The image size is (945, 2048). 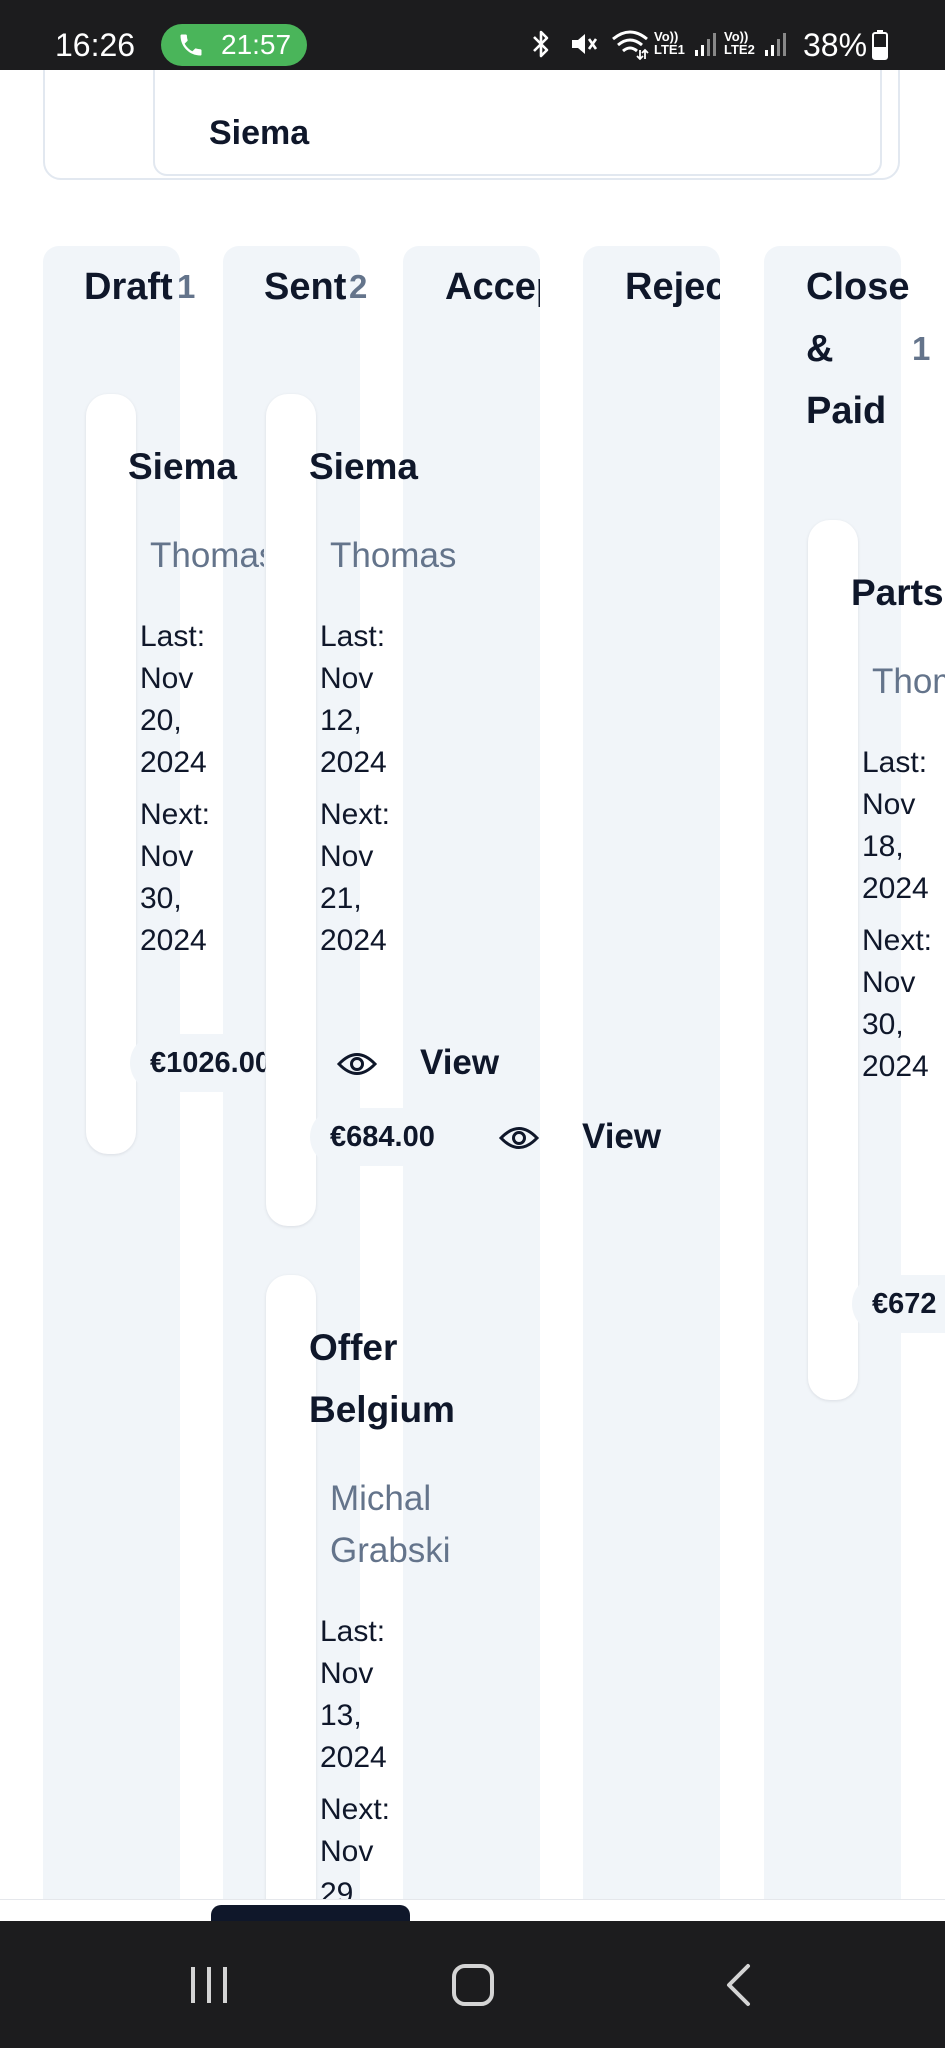 What do you see at coordinates (341, 720) in the screenshot?
I see `card-last-date: 12,` at bounding box center [341, 720].